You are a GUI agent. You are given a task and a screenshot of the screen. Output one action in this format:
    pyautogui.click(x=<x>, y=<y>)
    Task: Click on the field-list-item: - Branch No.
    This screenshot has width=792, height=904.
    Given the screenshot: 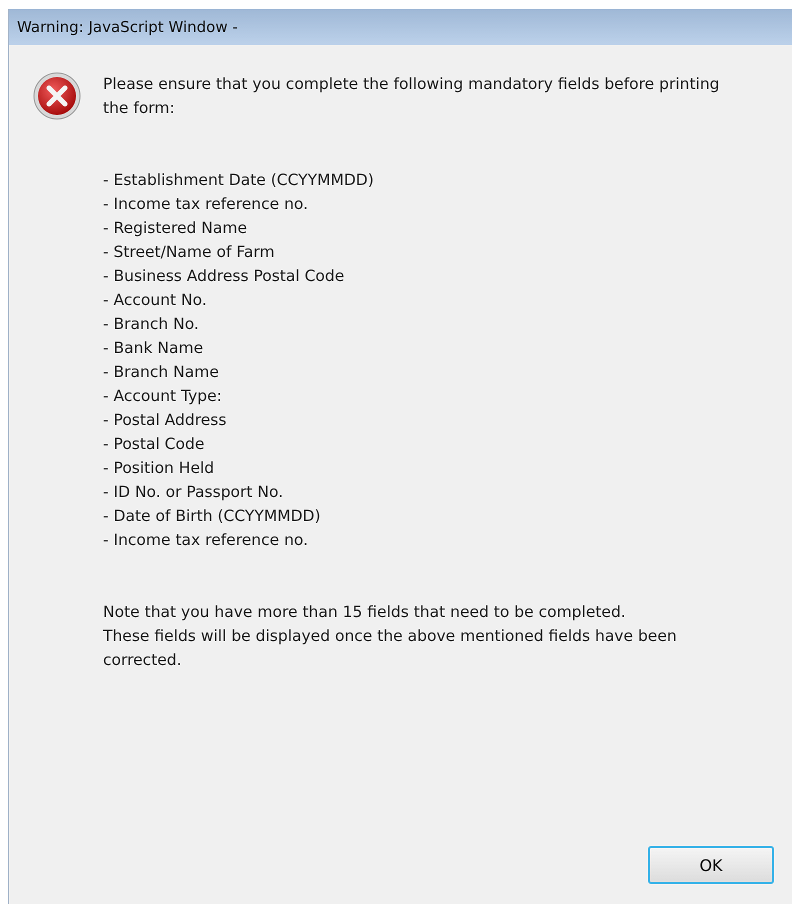 What is the action you would take?
    pyautogui.click(x=151, y=324)
    